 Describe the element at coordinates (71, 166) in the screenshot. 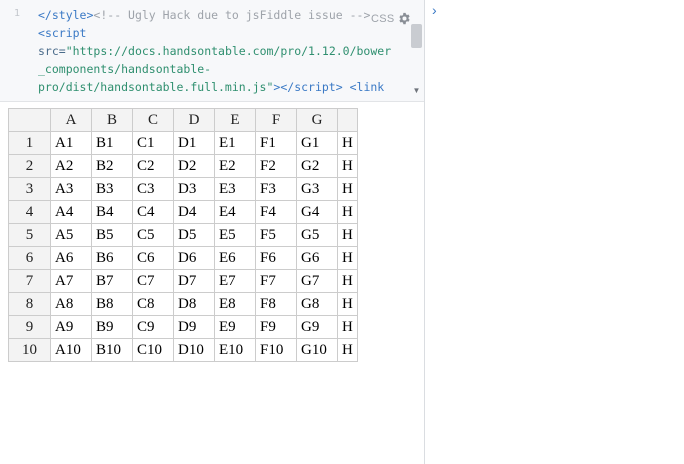

I see `grid-cell: A2` at that location.